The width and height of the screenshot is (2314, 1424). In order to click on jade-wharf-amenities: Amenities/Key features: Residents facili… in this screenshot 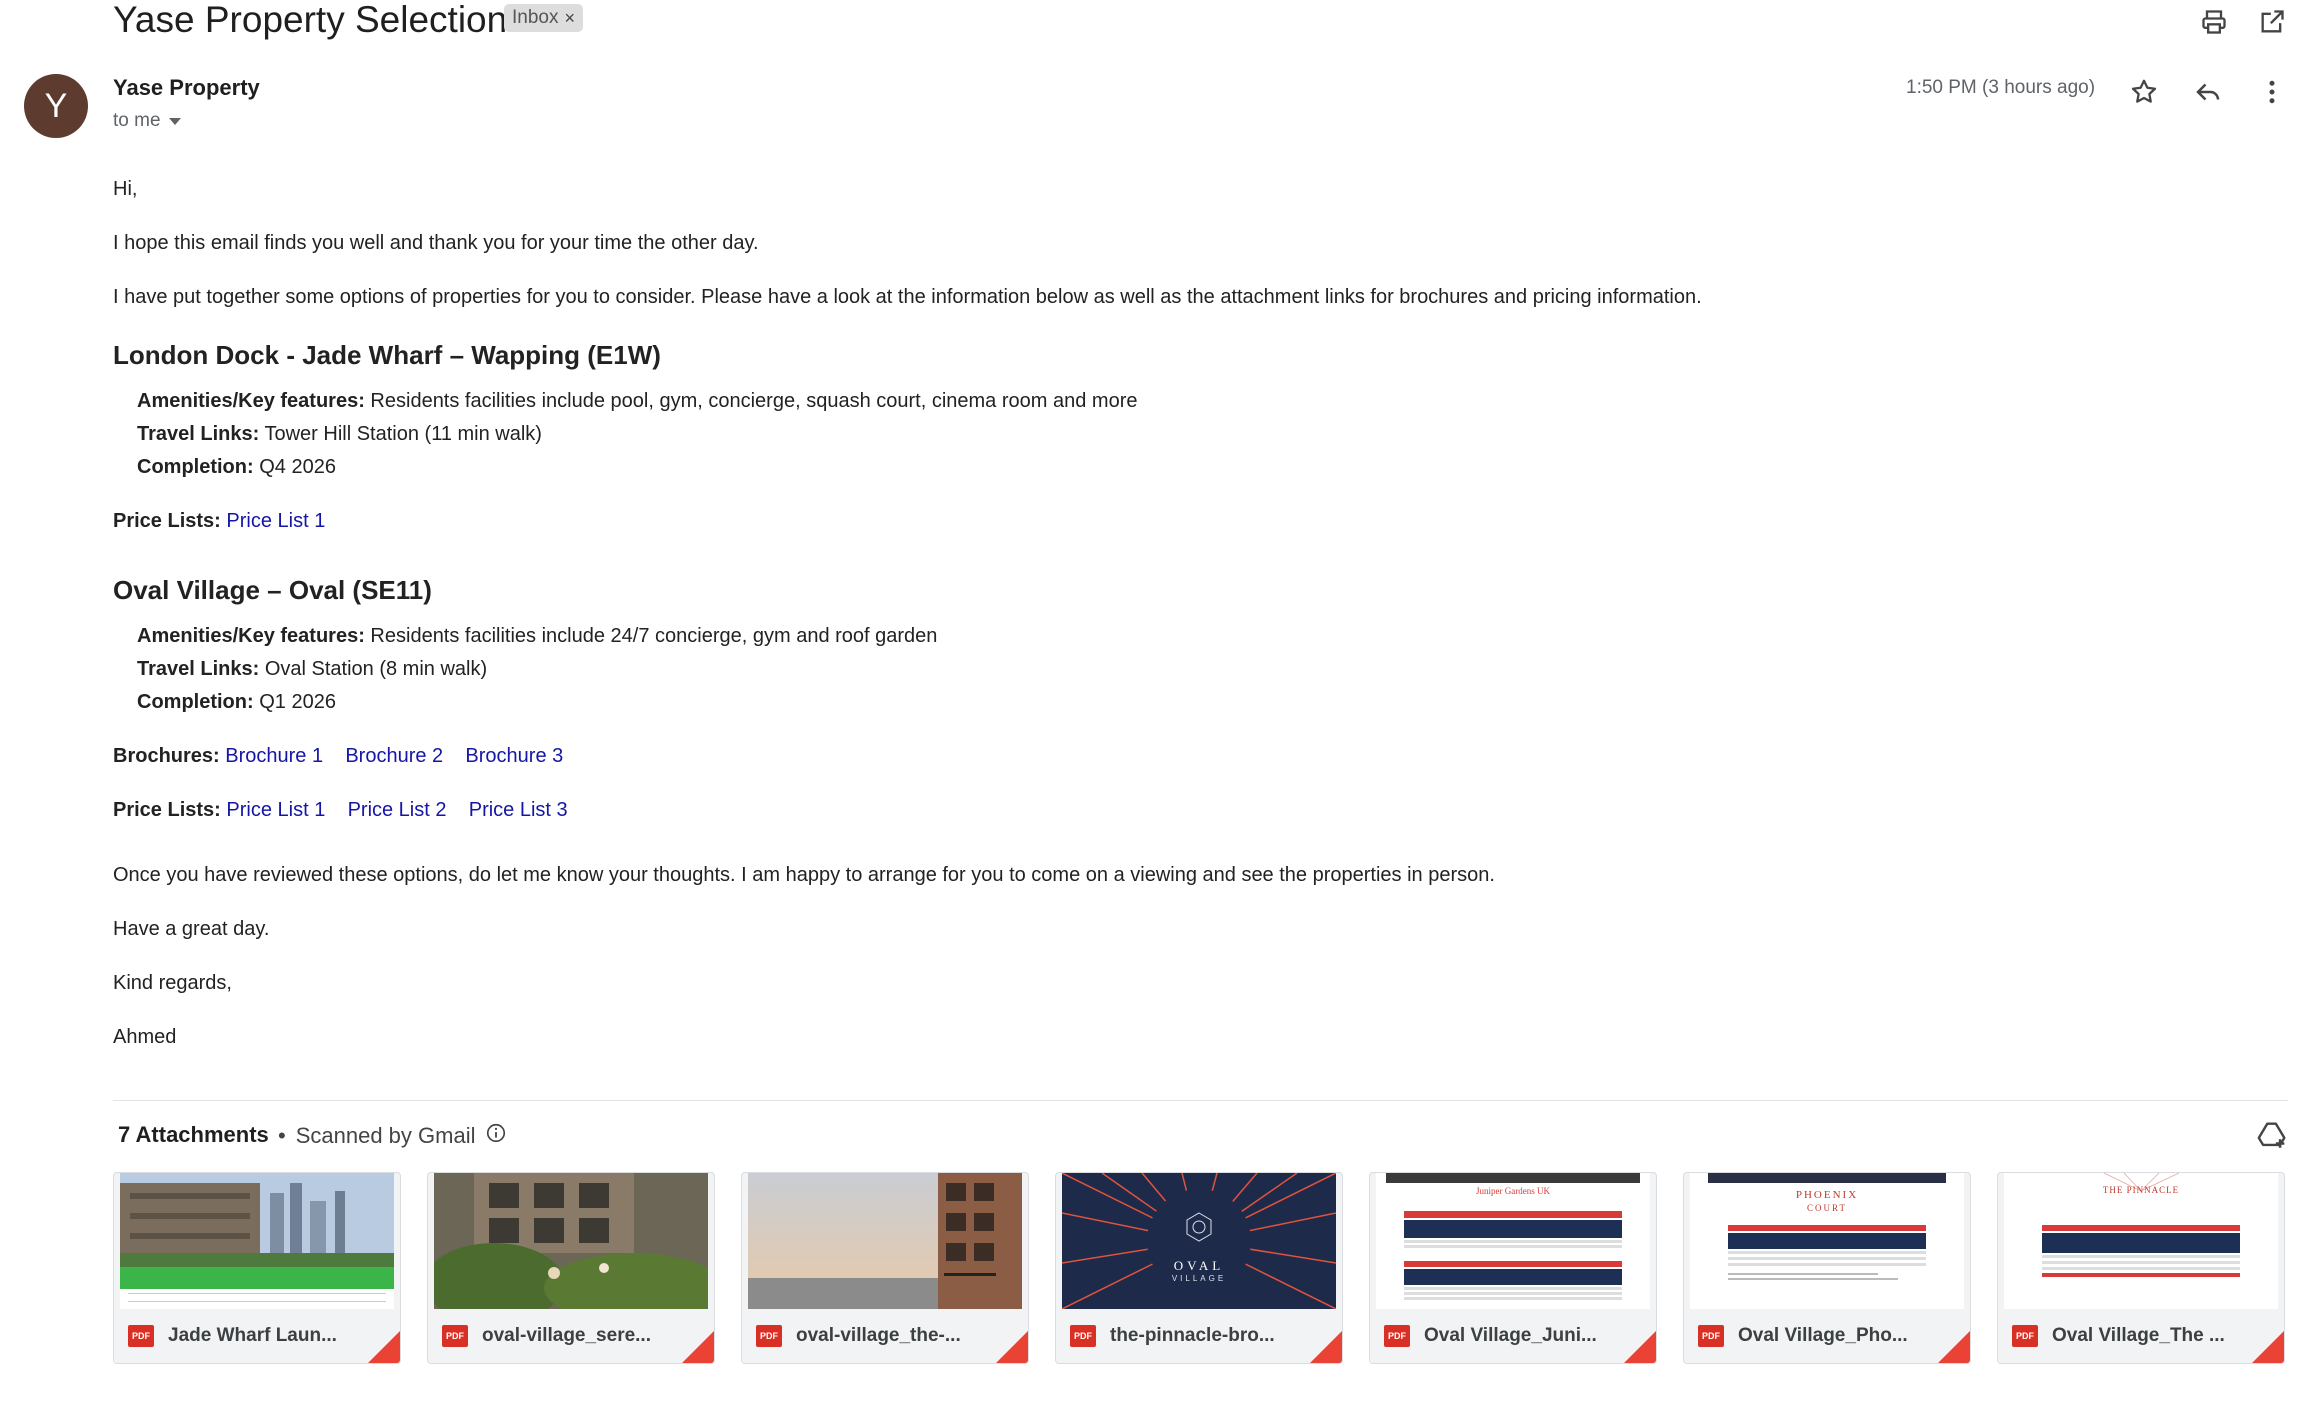, I will do `click(637, 401)`.